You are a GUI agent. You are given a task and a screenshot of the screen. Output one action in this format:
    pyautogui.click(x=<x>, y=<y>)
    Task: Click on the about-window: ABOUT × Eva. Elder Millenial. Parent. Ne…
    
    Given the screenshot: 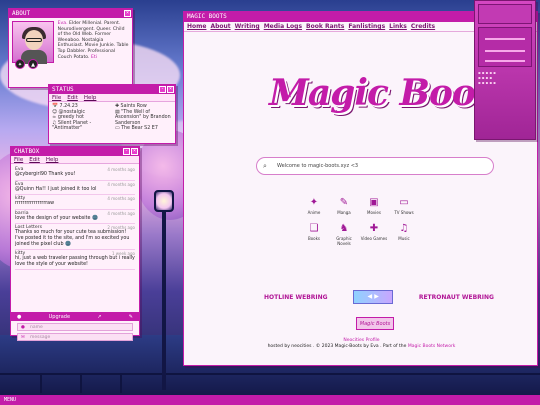 What is the action you would take?
    pyautogui.click(x=70, y=48)
    